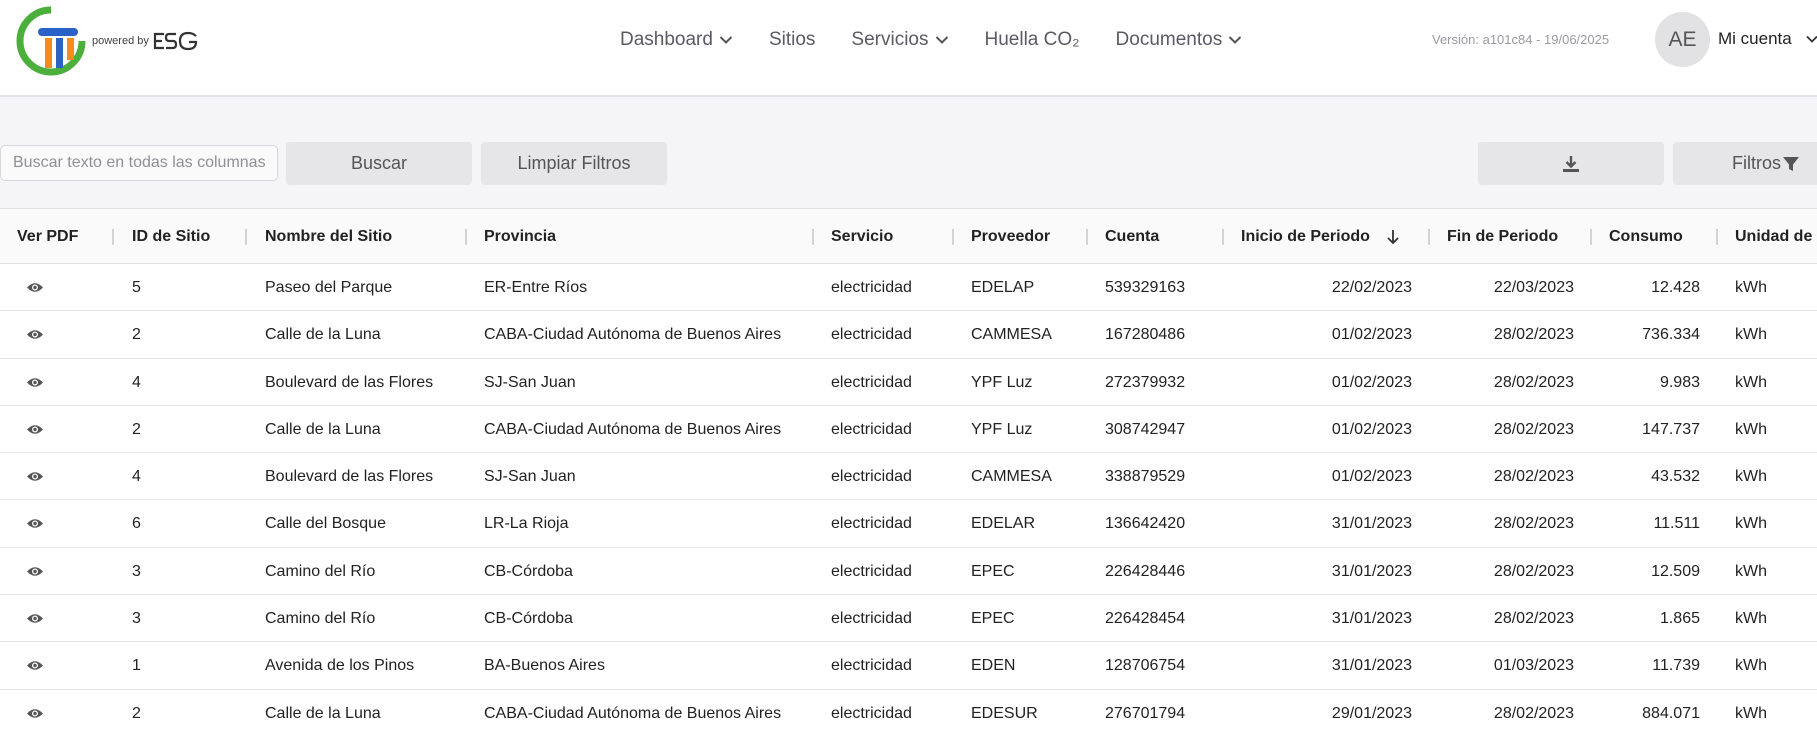 This screenshot has width=1817, height=731. Describe the element at coordinates (1145, 287) in the screenshot. I see `cell-cuenta: 539329163` at that location.